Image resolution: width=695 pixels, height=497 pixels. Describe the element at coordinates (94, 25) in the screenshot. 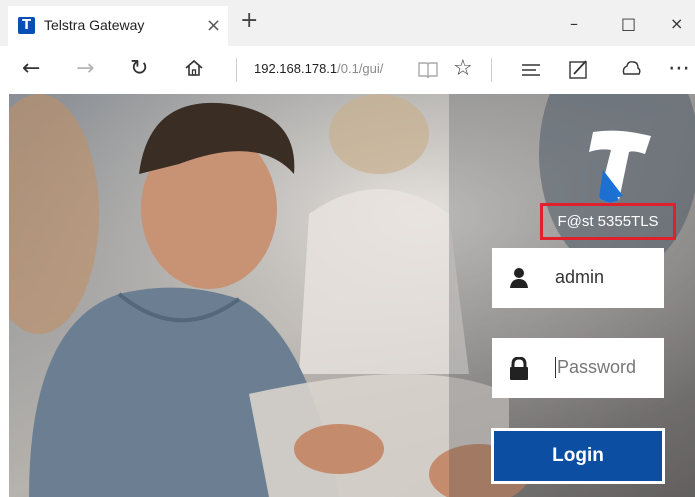

I see `tab-title: Telstra Gateway` at that location.